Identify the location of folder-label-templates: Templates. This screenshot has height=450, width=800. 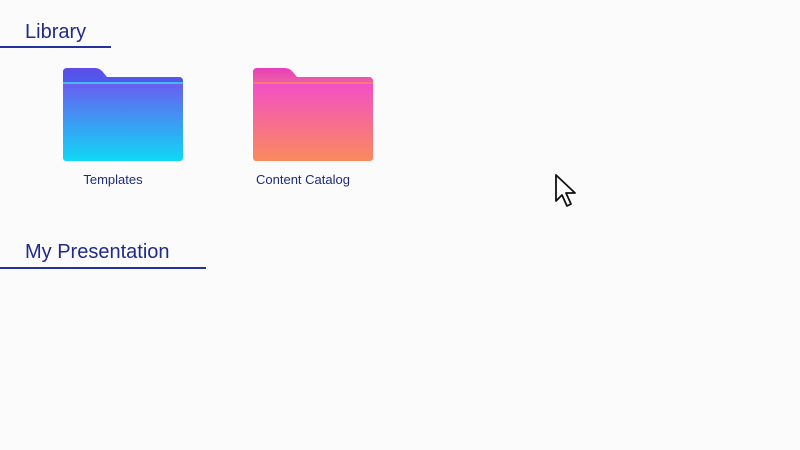
(113, 179).